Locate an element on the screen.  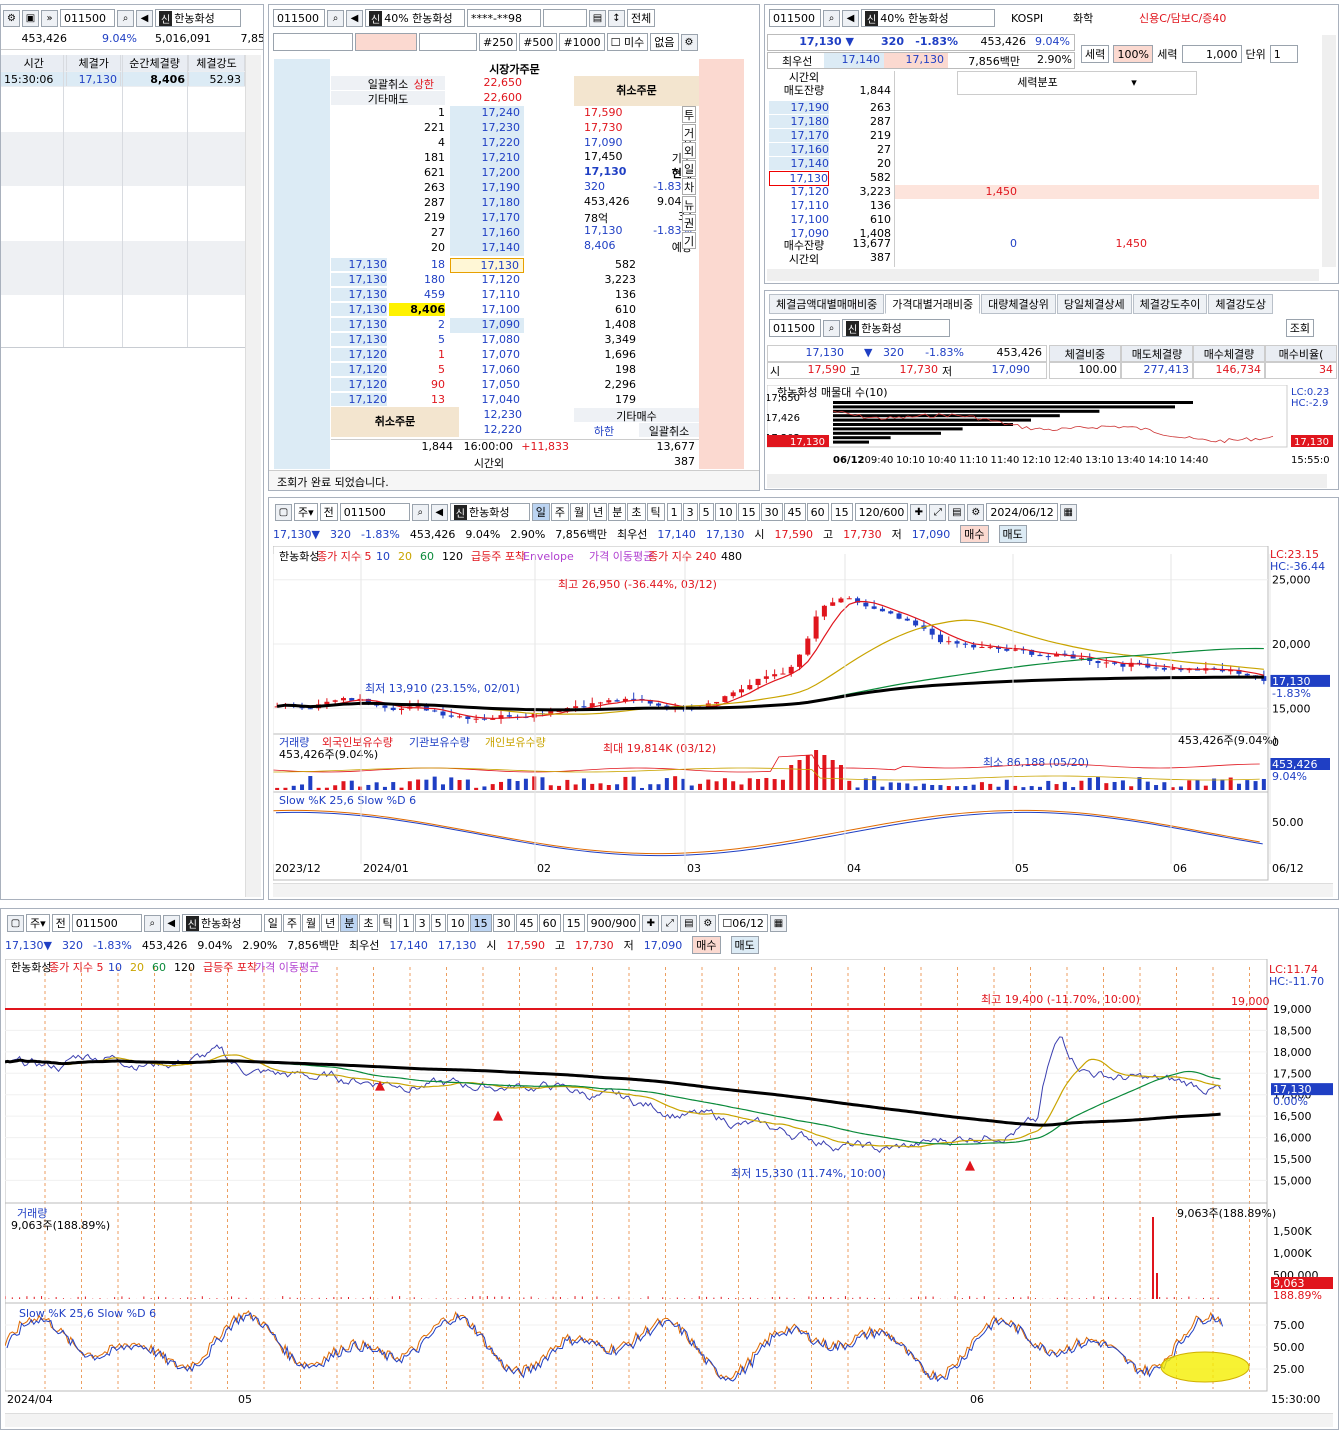
ask-price: 17,160 is located at coordinates (487, 233).